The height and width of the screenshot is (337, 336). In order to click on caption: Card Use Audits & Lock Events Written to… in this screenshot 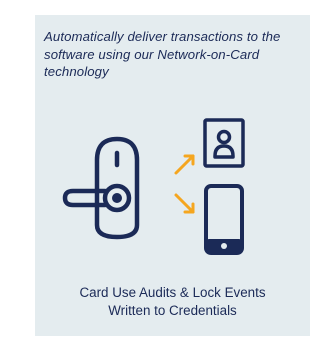, I will do `click(172, 302)`.